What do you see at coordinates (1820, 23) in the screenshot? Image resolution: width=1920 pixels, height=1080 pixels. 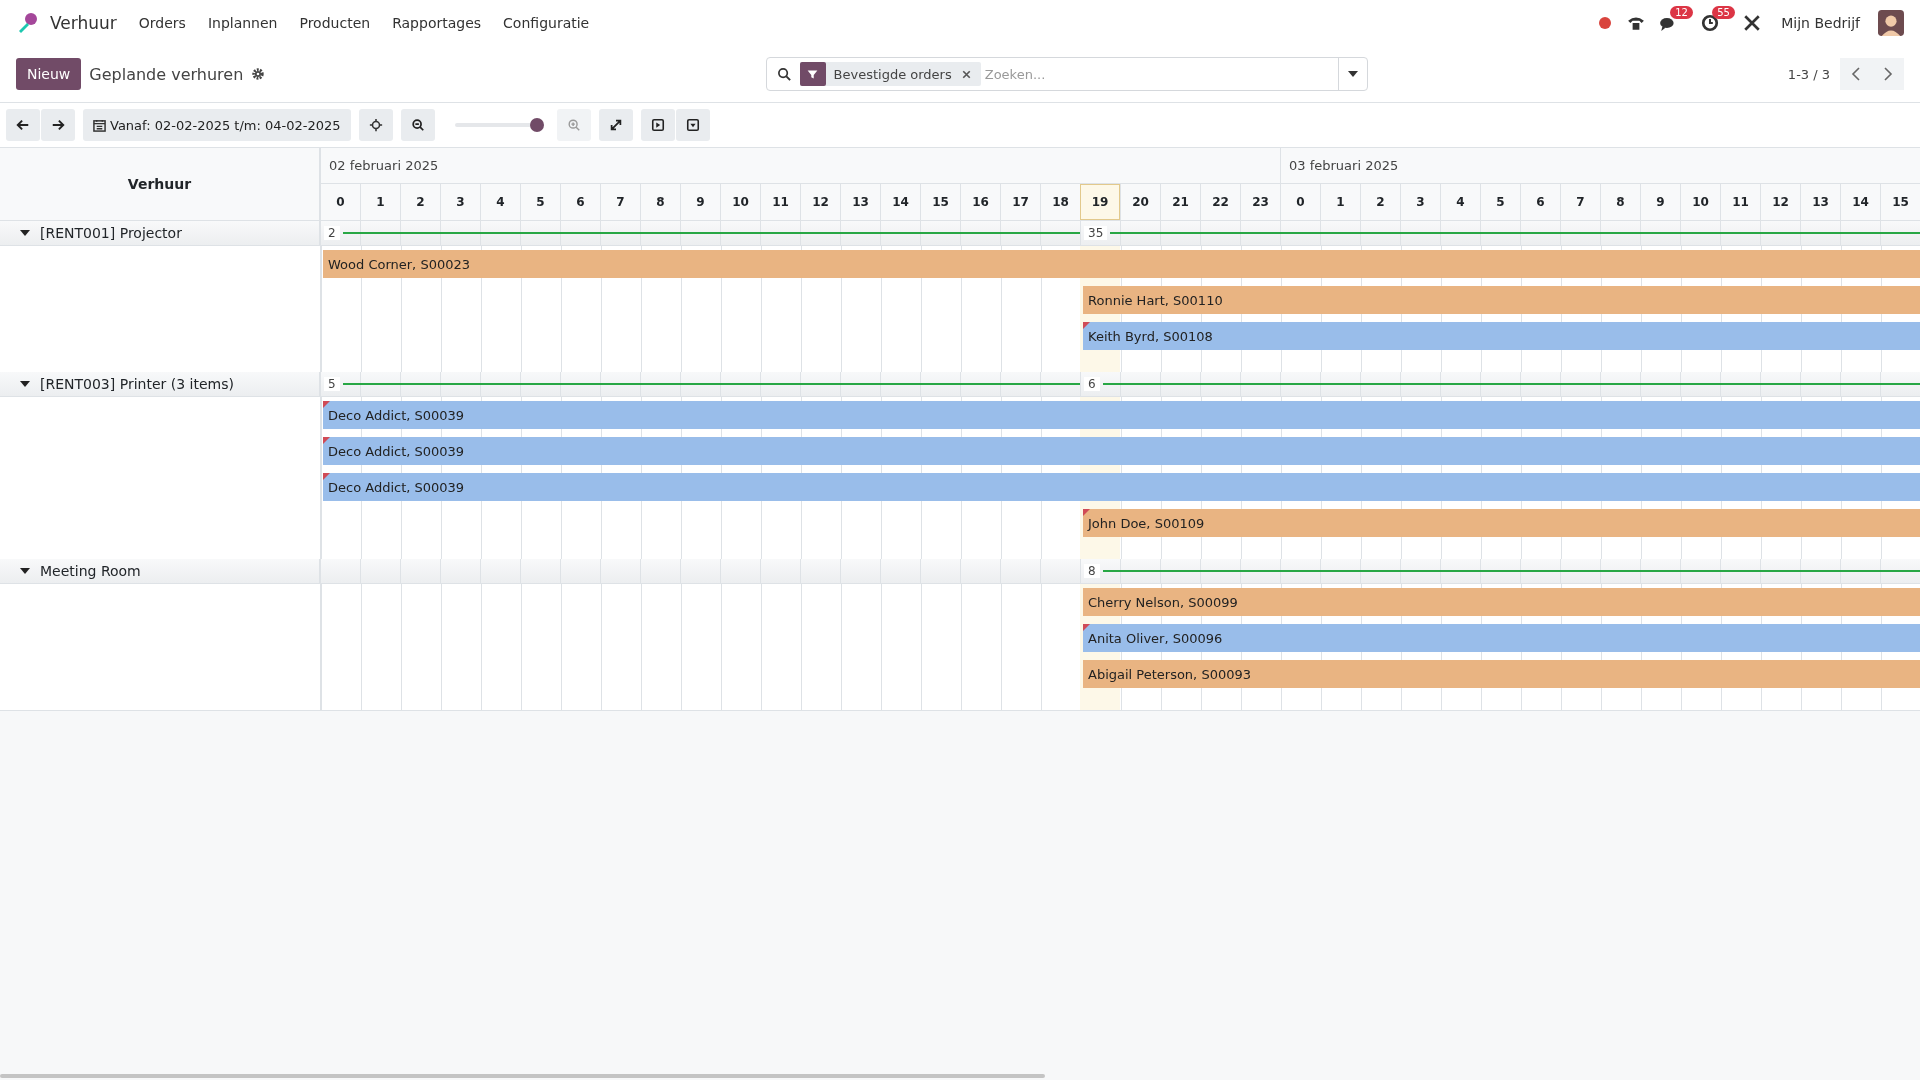 I see `company-name: Mijn Bedrijf` at bounding box center [1820, 23].